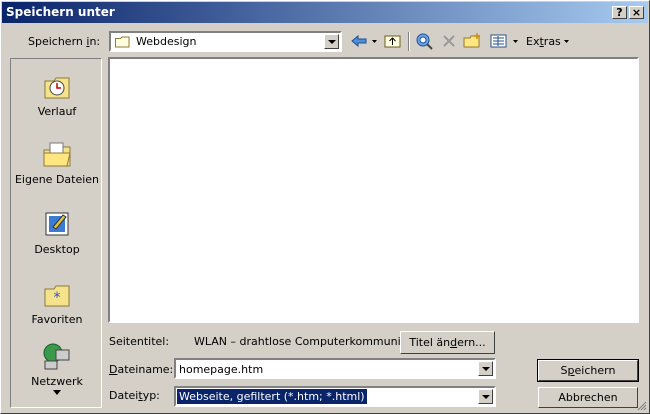 This screenshot has width=650, height=414. I want to click on location-combo: Webdesign, so click(225, 41).